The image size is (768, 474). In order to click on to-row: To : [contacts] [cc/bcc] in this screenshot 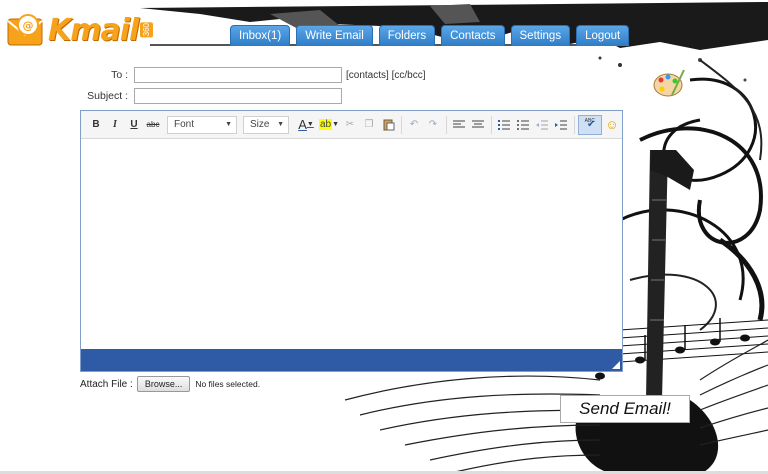, I will do `click(252, 75)`.